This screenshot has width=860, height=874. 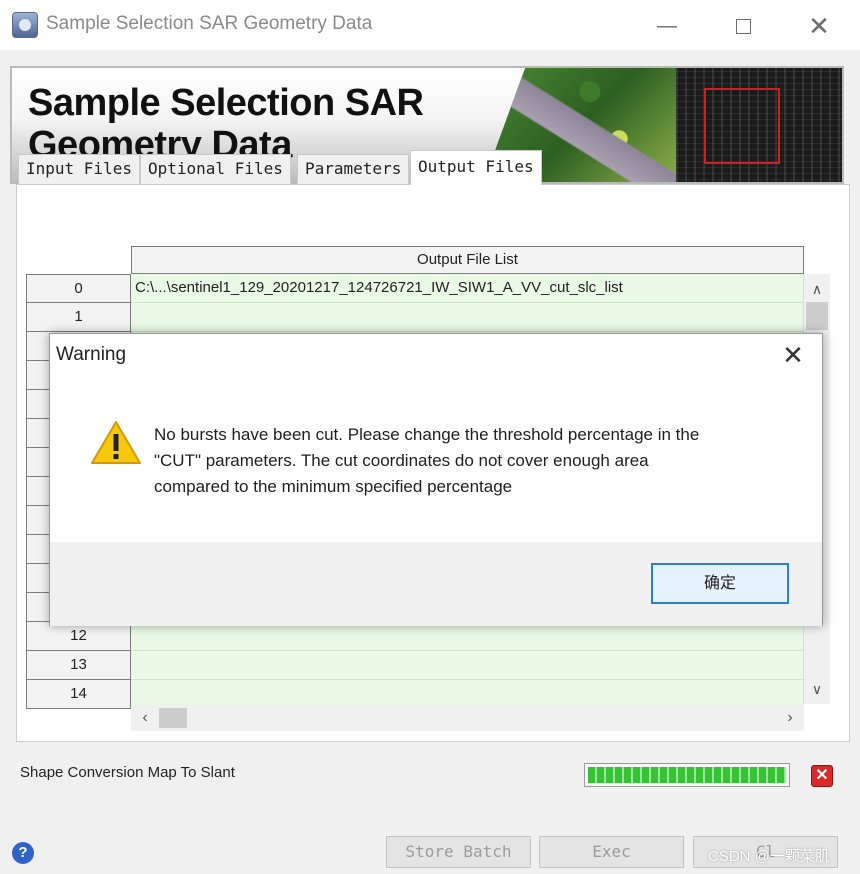 I want to click on maximize-button, so click(x=743, y=26).